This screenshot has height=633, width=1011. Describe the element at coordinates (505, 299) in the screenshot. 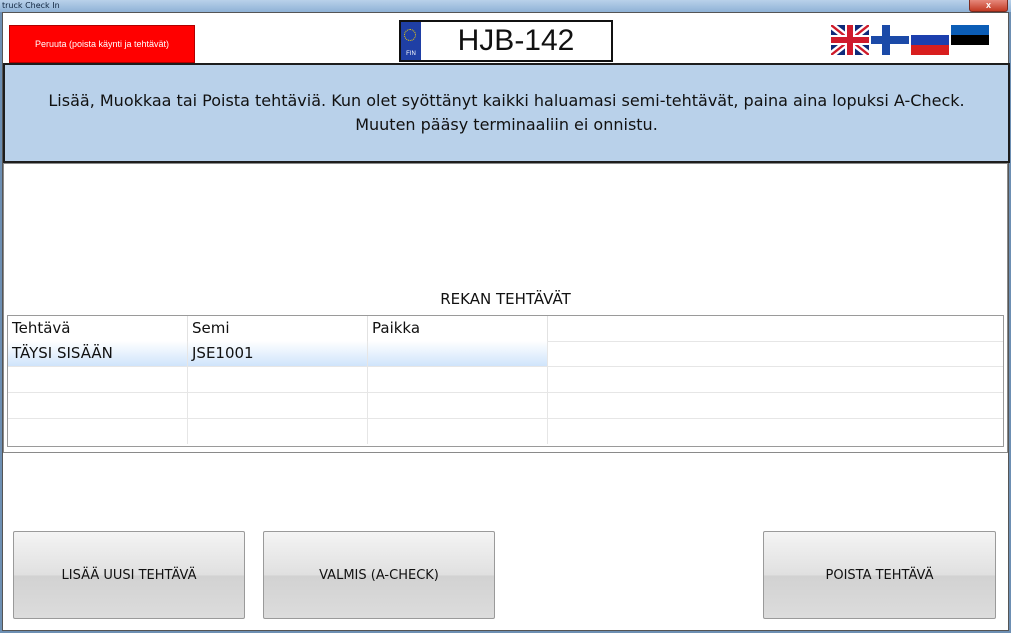

I see `tasks-title: REKAN TEHTÄVÄT` at that location.